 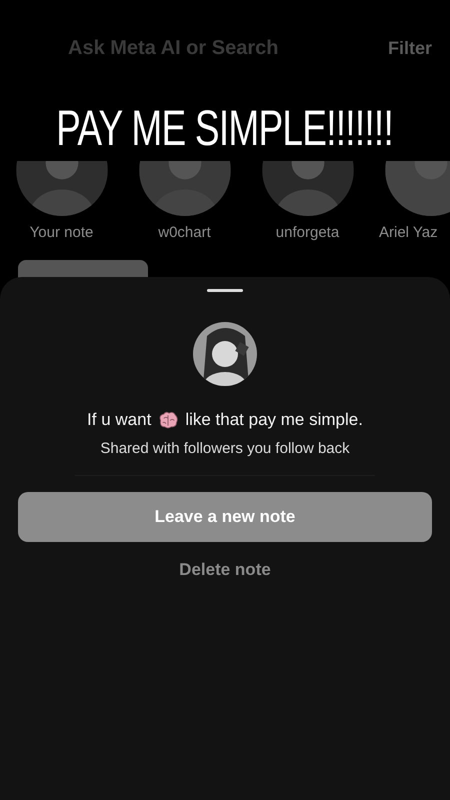 What do you see at coordinates (274, 420) in the screenshot?
I see `note-text: like that pay me simple.` at bounding box center [274, 420].